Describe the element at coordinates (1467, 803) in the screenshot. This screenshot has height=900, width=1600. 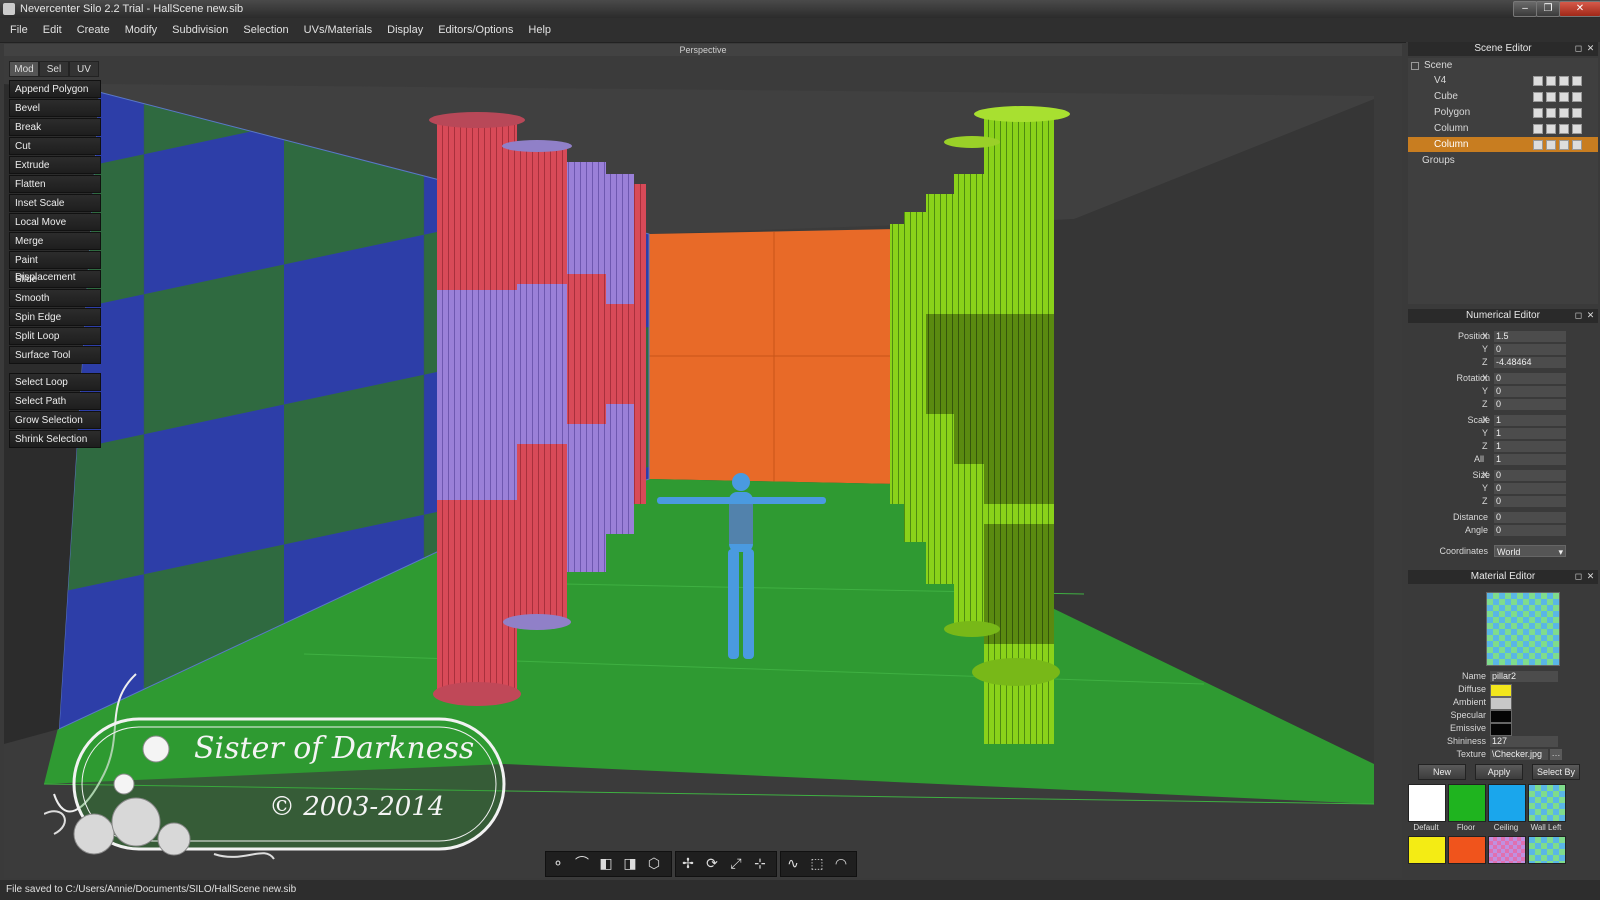
I see `material-swatch-floor` at that location.